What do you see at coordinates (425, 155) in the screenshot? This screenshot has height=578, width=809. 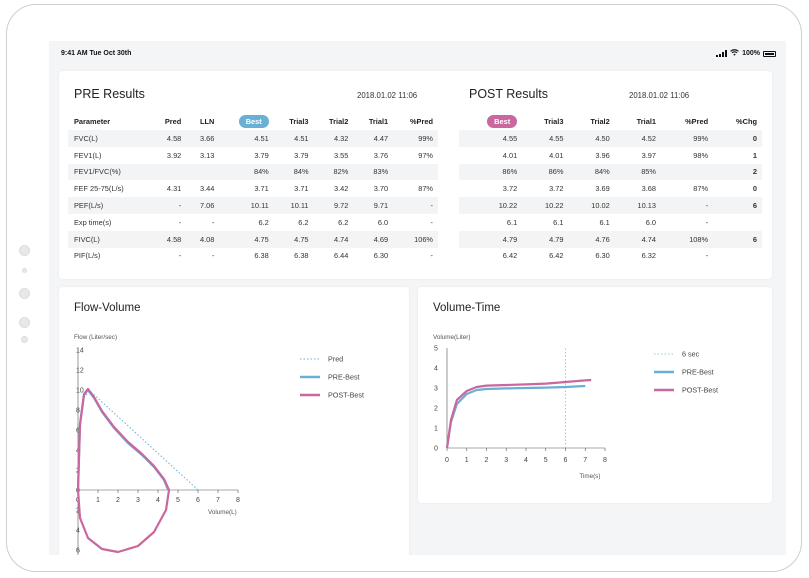 I see `pre-value-cell: 97%` at bounding box center [425, 155].